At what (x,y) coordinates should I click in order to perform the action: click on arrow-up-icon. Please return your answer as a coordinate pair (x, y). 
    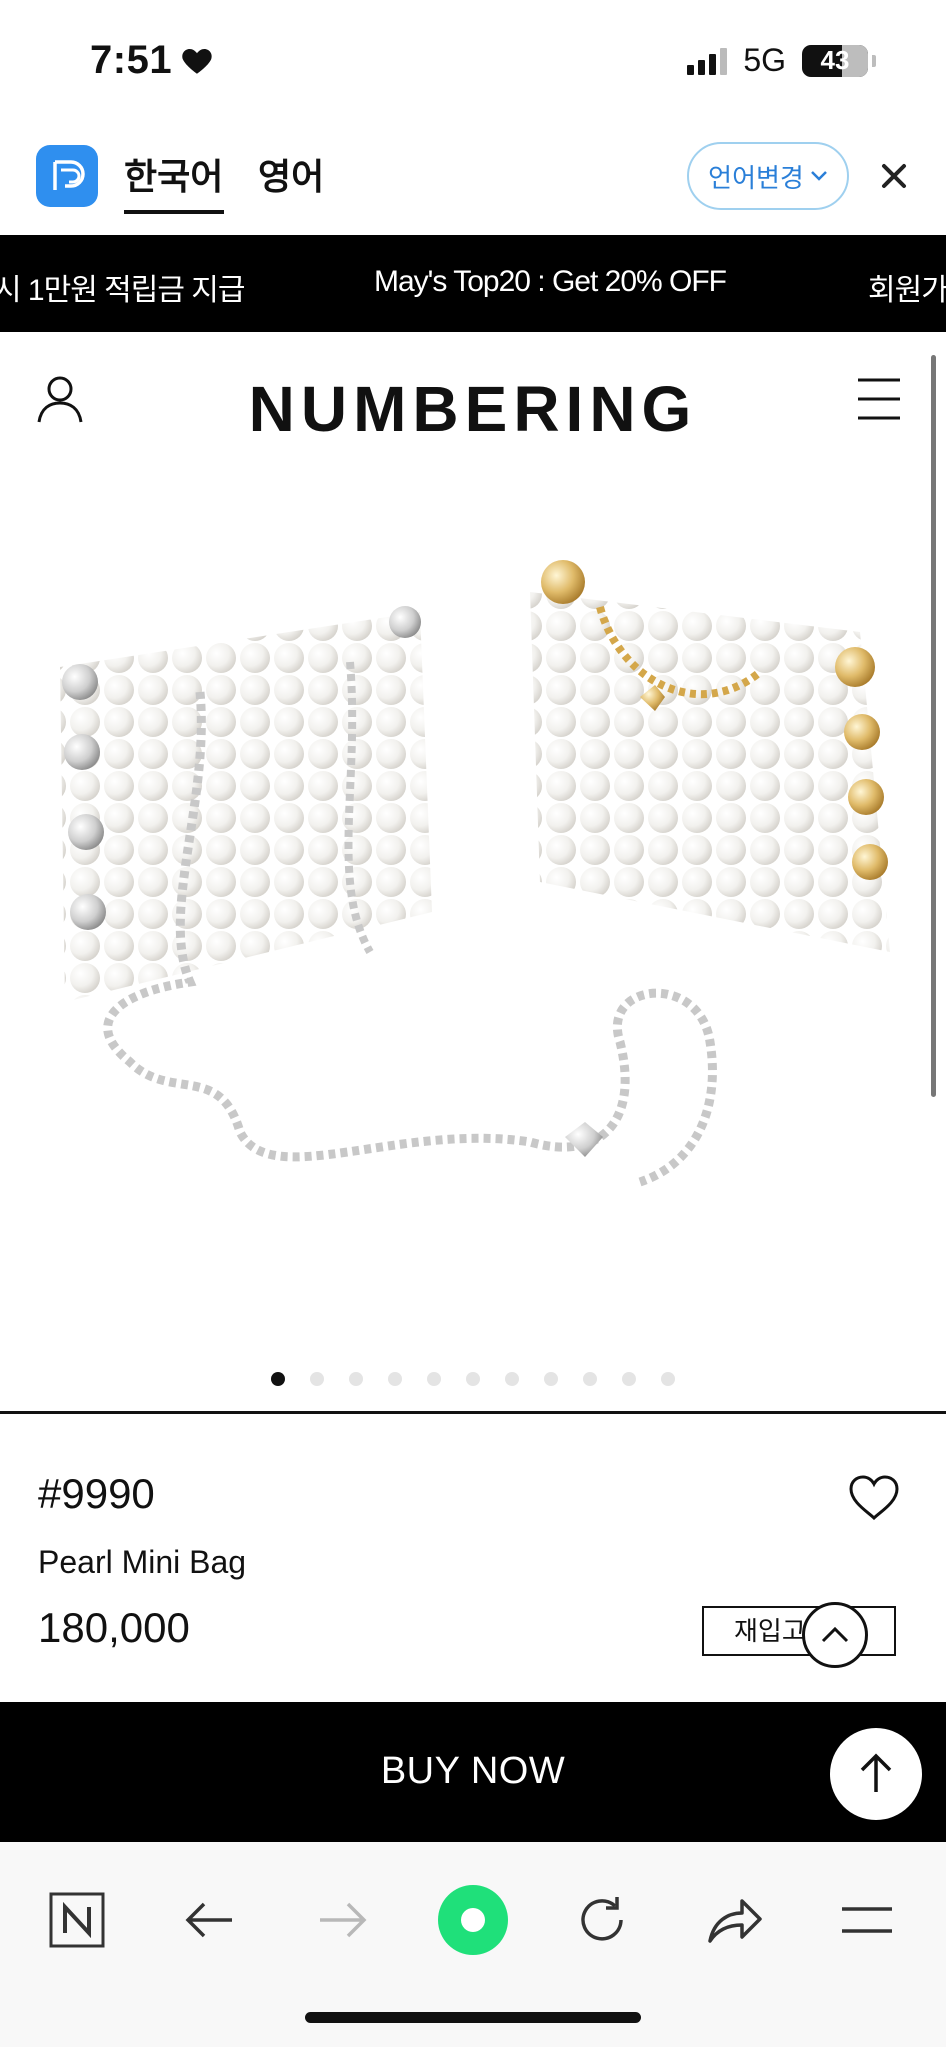
    Looking at the image, I should click on (876, 1772).